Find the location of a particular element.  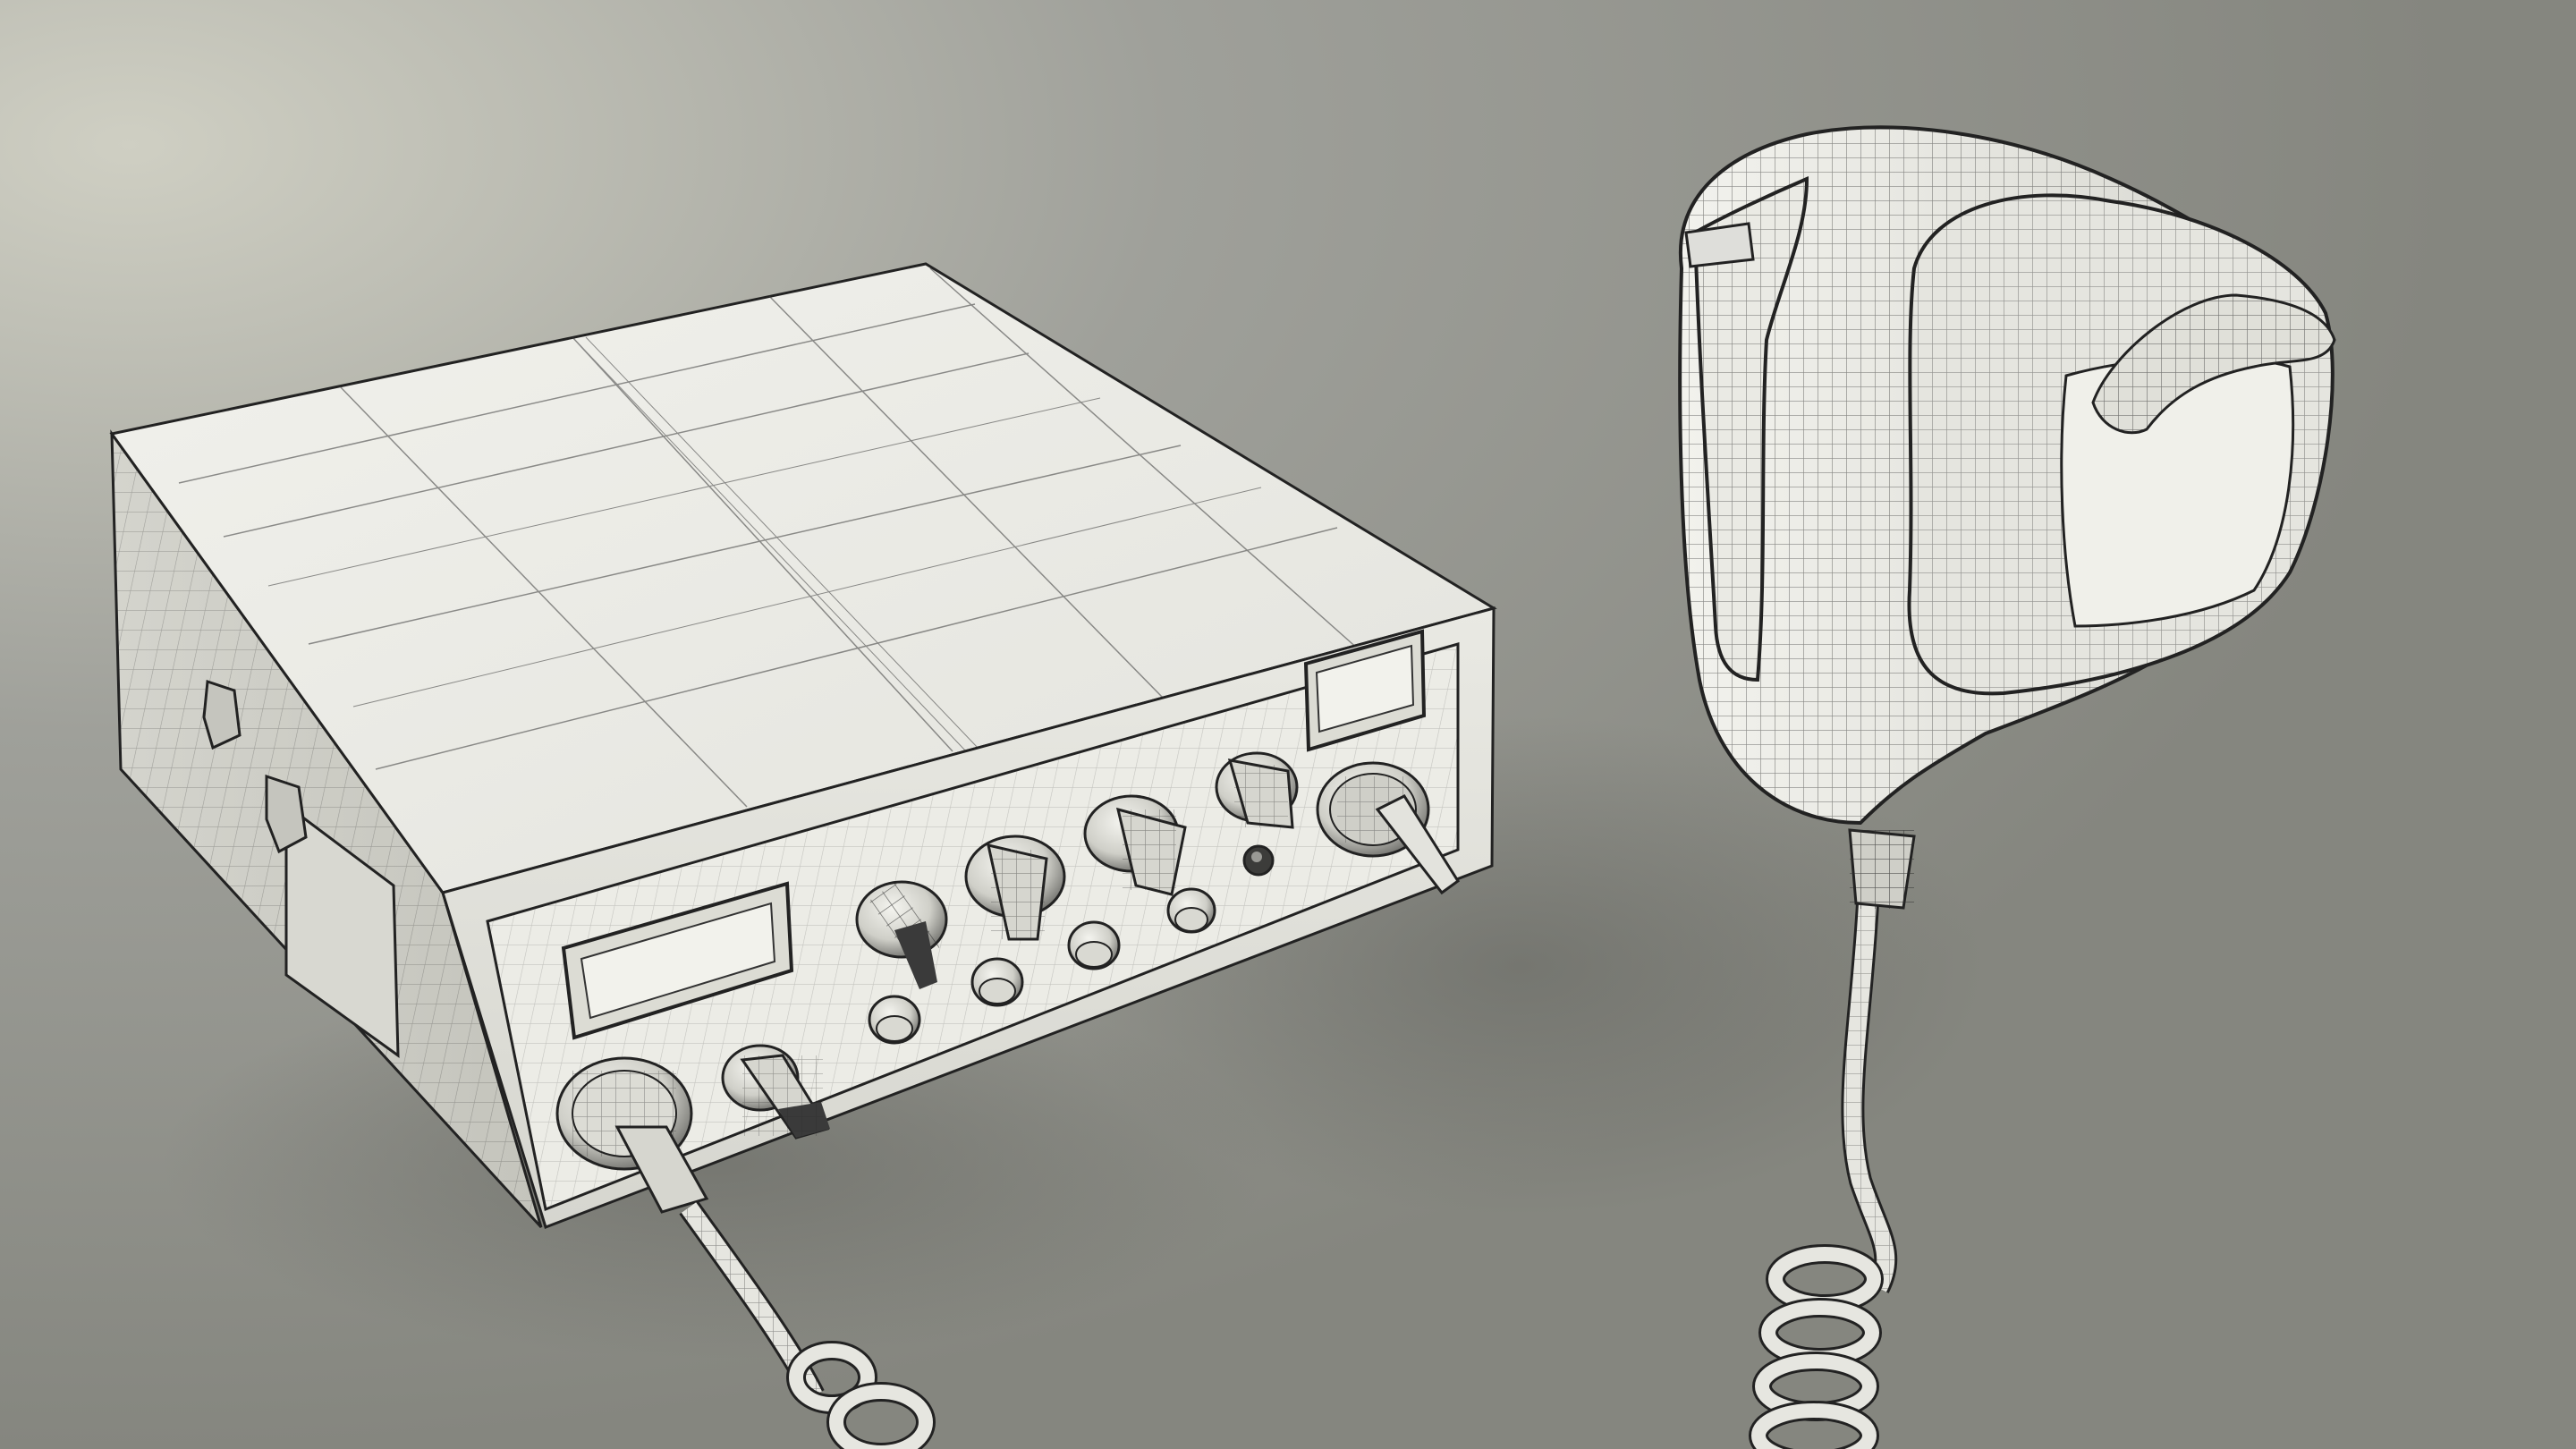

indicator-led-icon is located at coordinates (1258, 860).